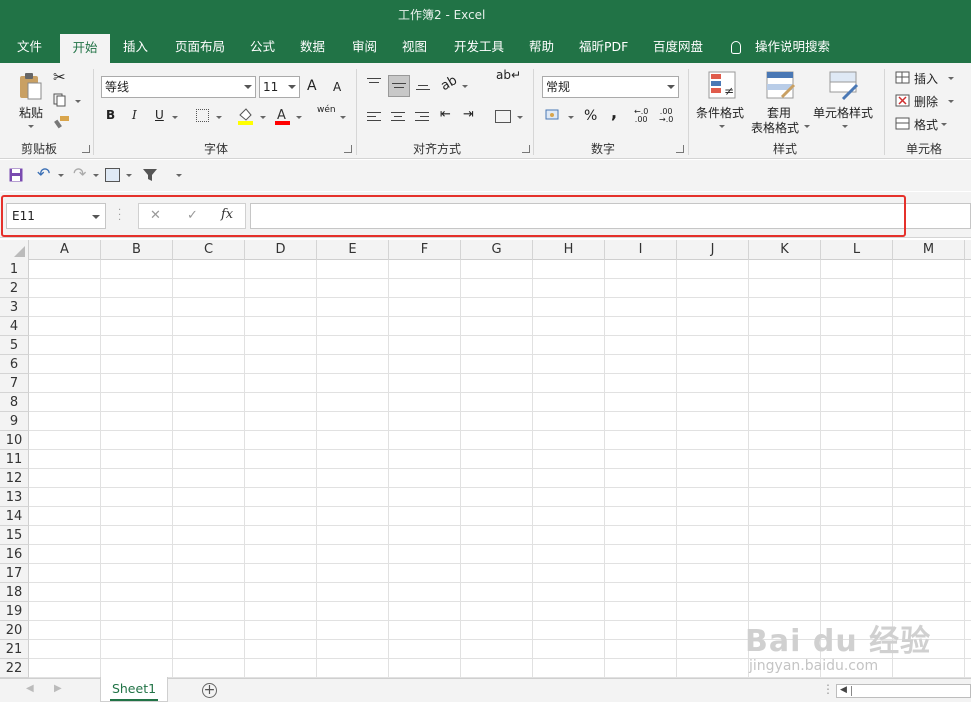 Image resolution: width=971 pixels, height=702 pixels. What do you see at coordinates (571, 117) in the screenshot?
I see `accounting-dropdown-icon` at bounding box center [571, 117].